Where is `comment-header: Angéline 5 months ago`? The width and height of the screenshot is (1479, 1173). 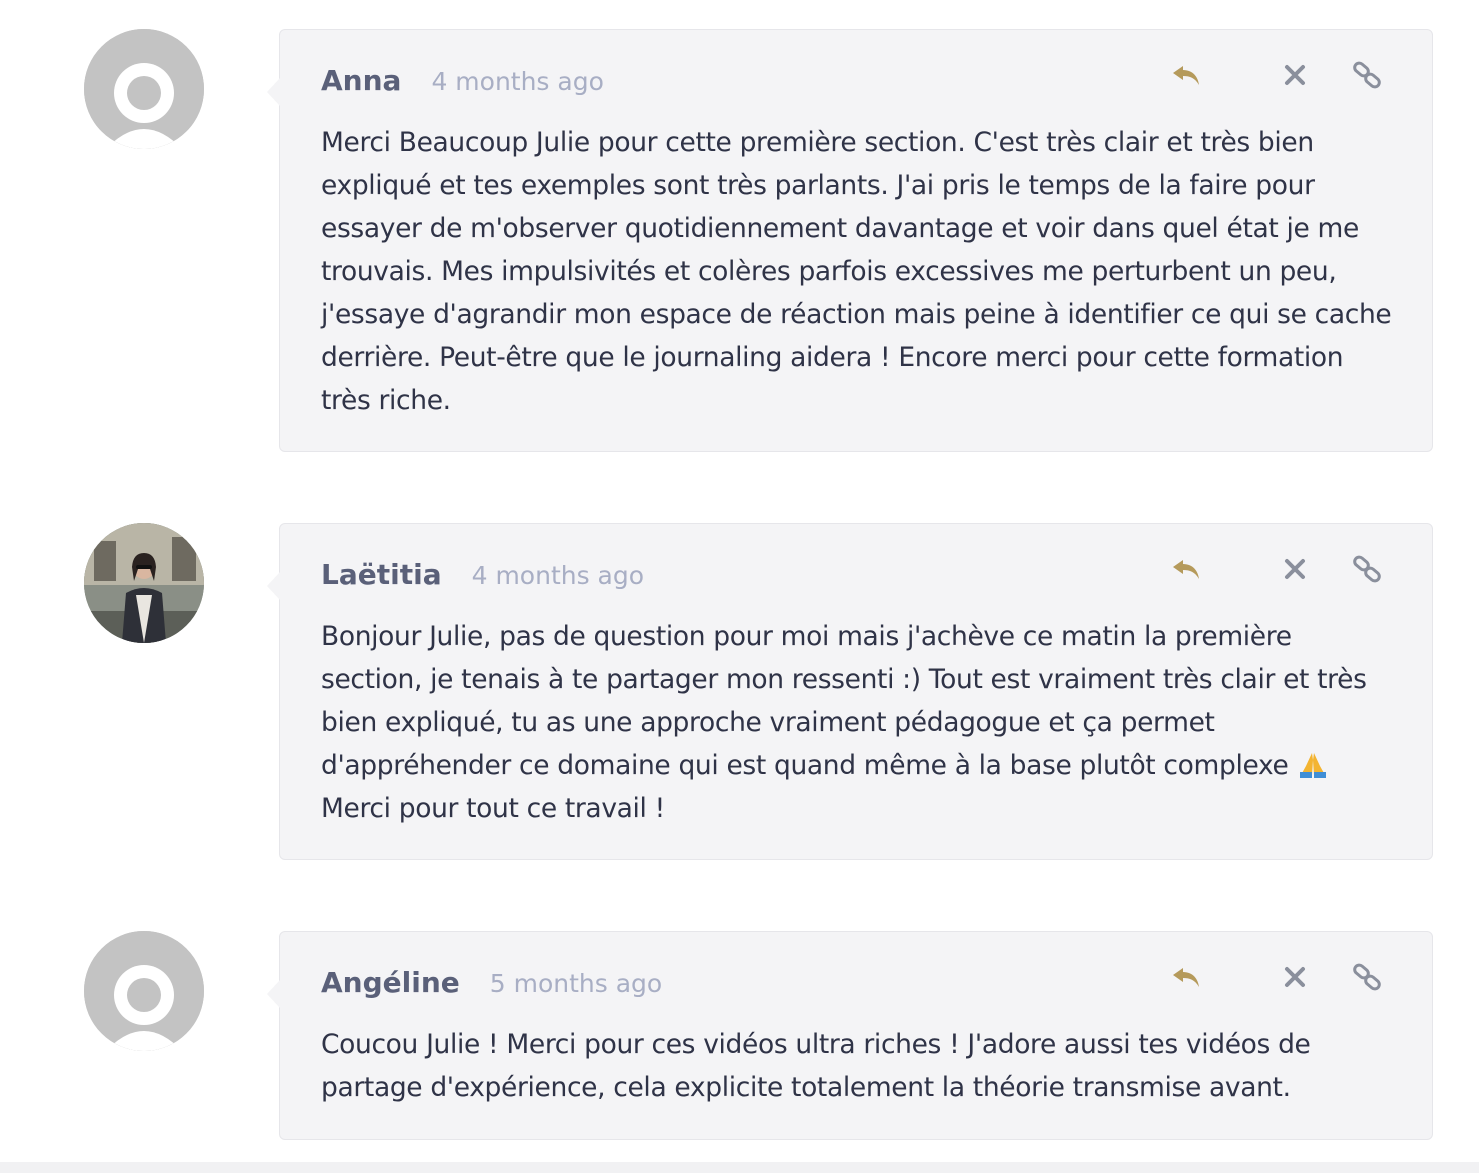 comment-header: Angéline 5 months ago is located at coordinates (491, 982).